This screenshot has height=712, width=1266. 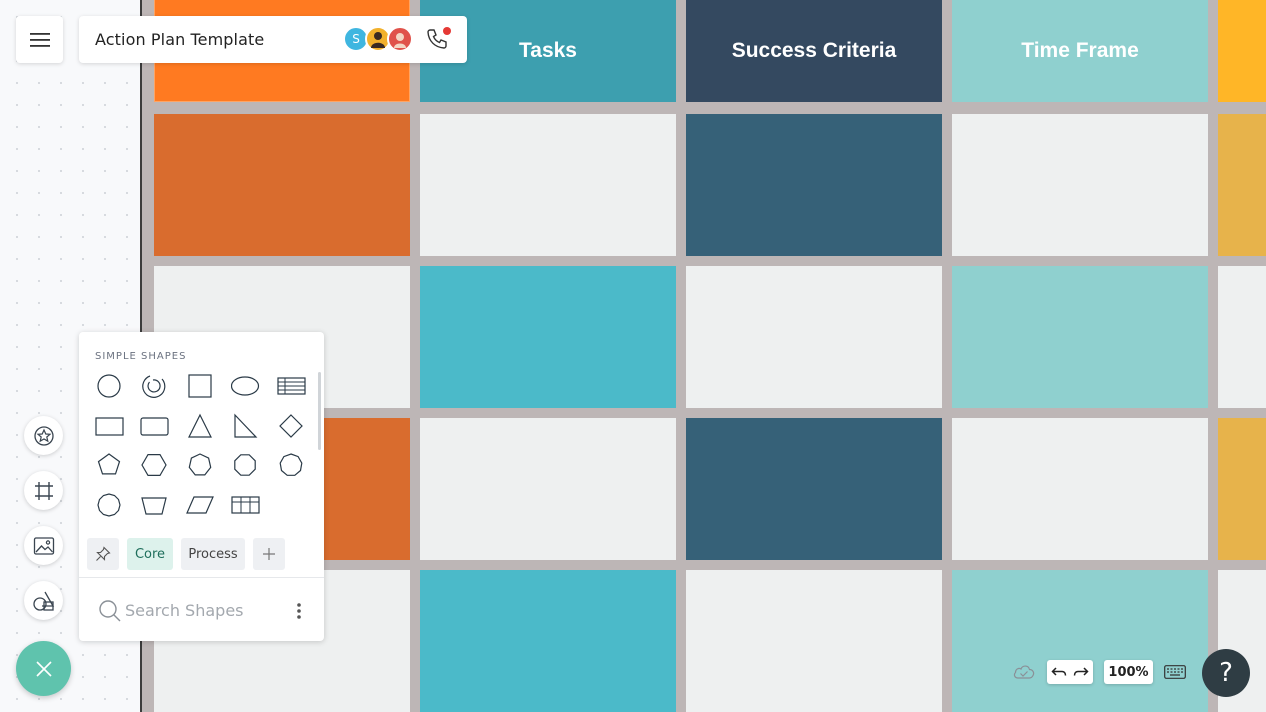 I want to click on nonagon-icon, so click(x=290, y=464).